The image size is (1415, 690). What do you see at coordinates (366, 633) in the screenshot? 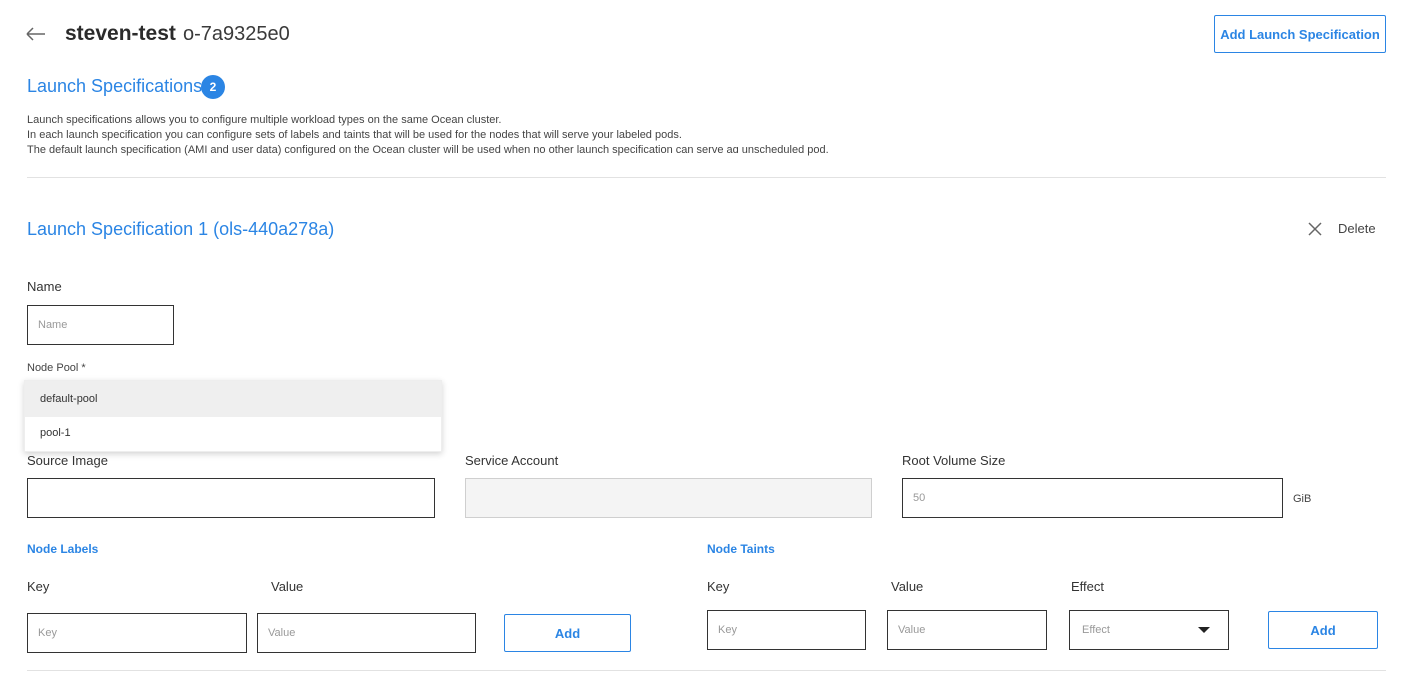
I see `node-labels-value-input: Value` at bounding box center [366, 633].